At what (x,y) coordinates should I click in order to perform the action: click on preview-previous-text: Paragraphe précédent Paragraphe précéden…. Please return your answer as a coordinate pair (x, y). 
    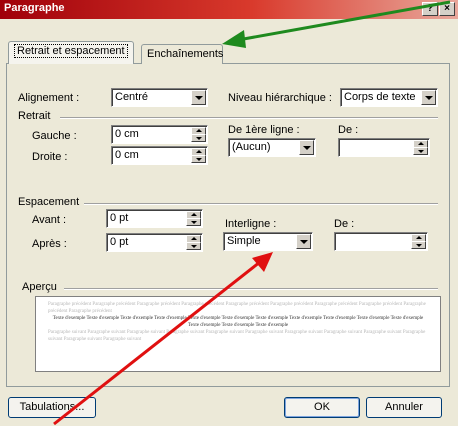
    Looking at the image, I should click on (237, 308).